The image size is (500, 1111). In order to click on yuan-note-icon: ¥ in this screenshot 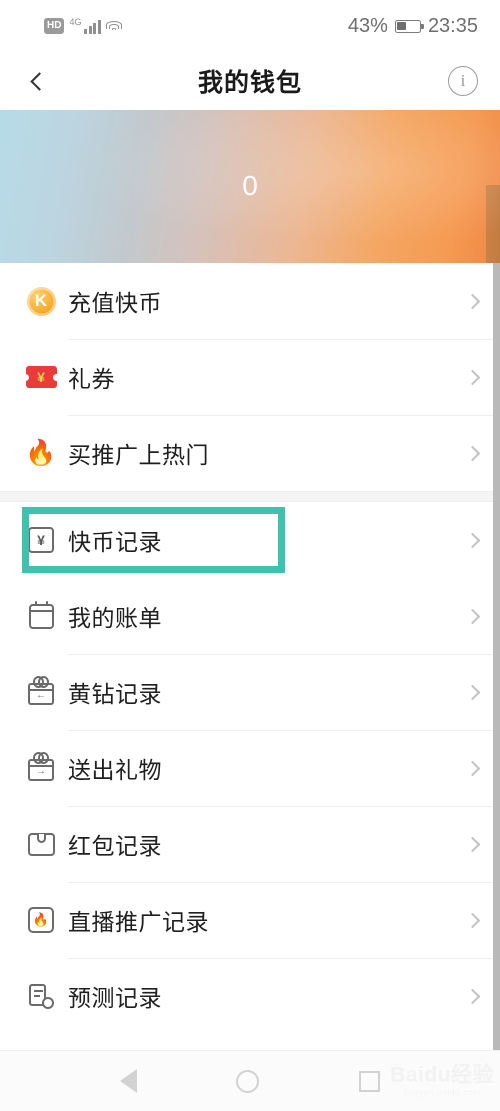, I will do `click(41, 540)`.